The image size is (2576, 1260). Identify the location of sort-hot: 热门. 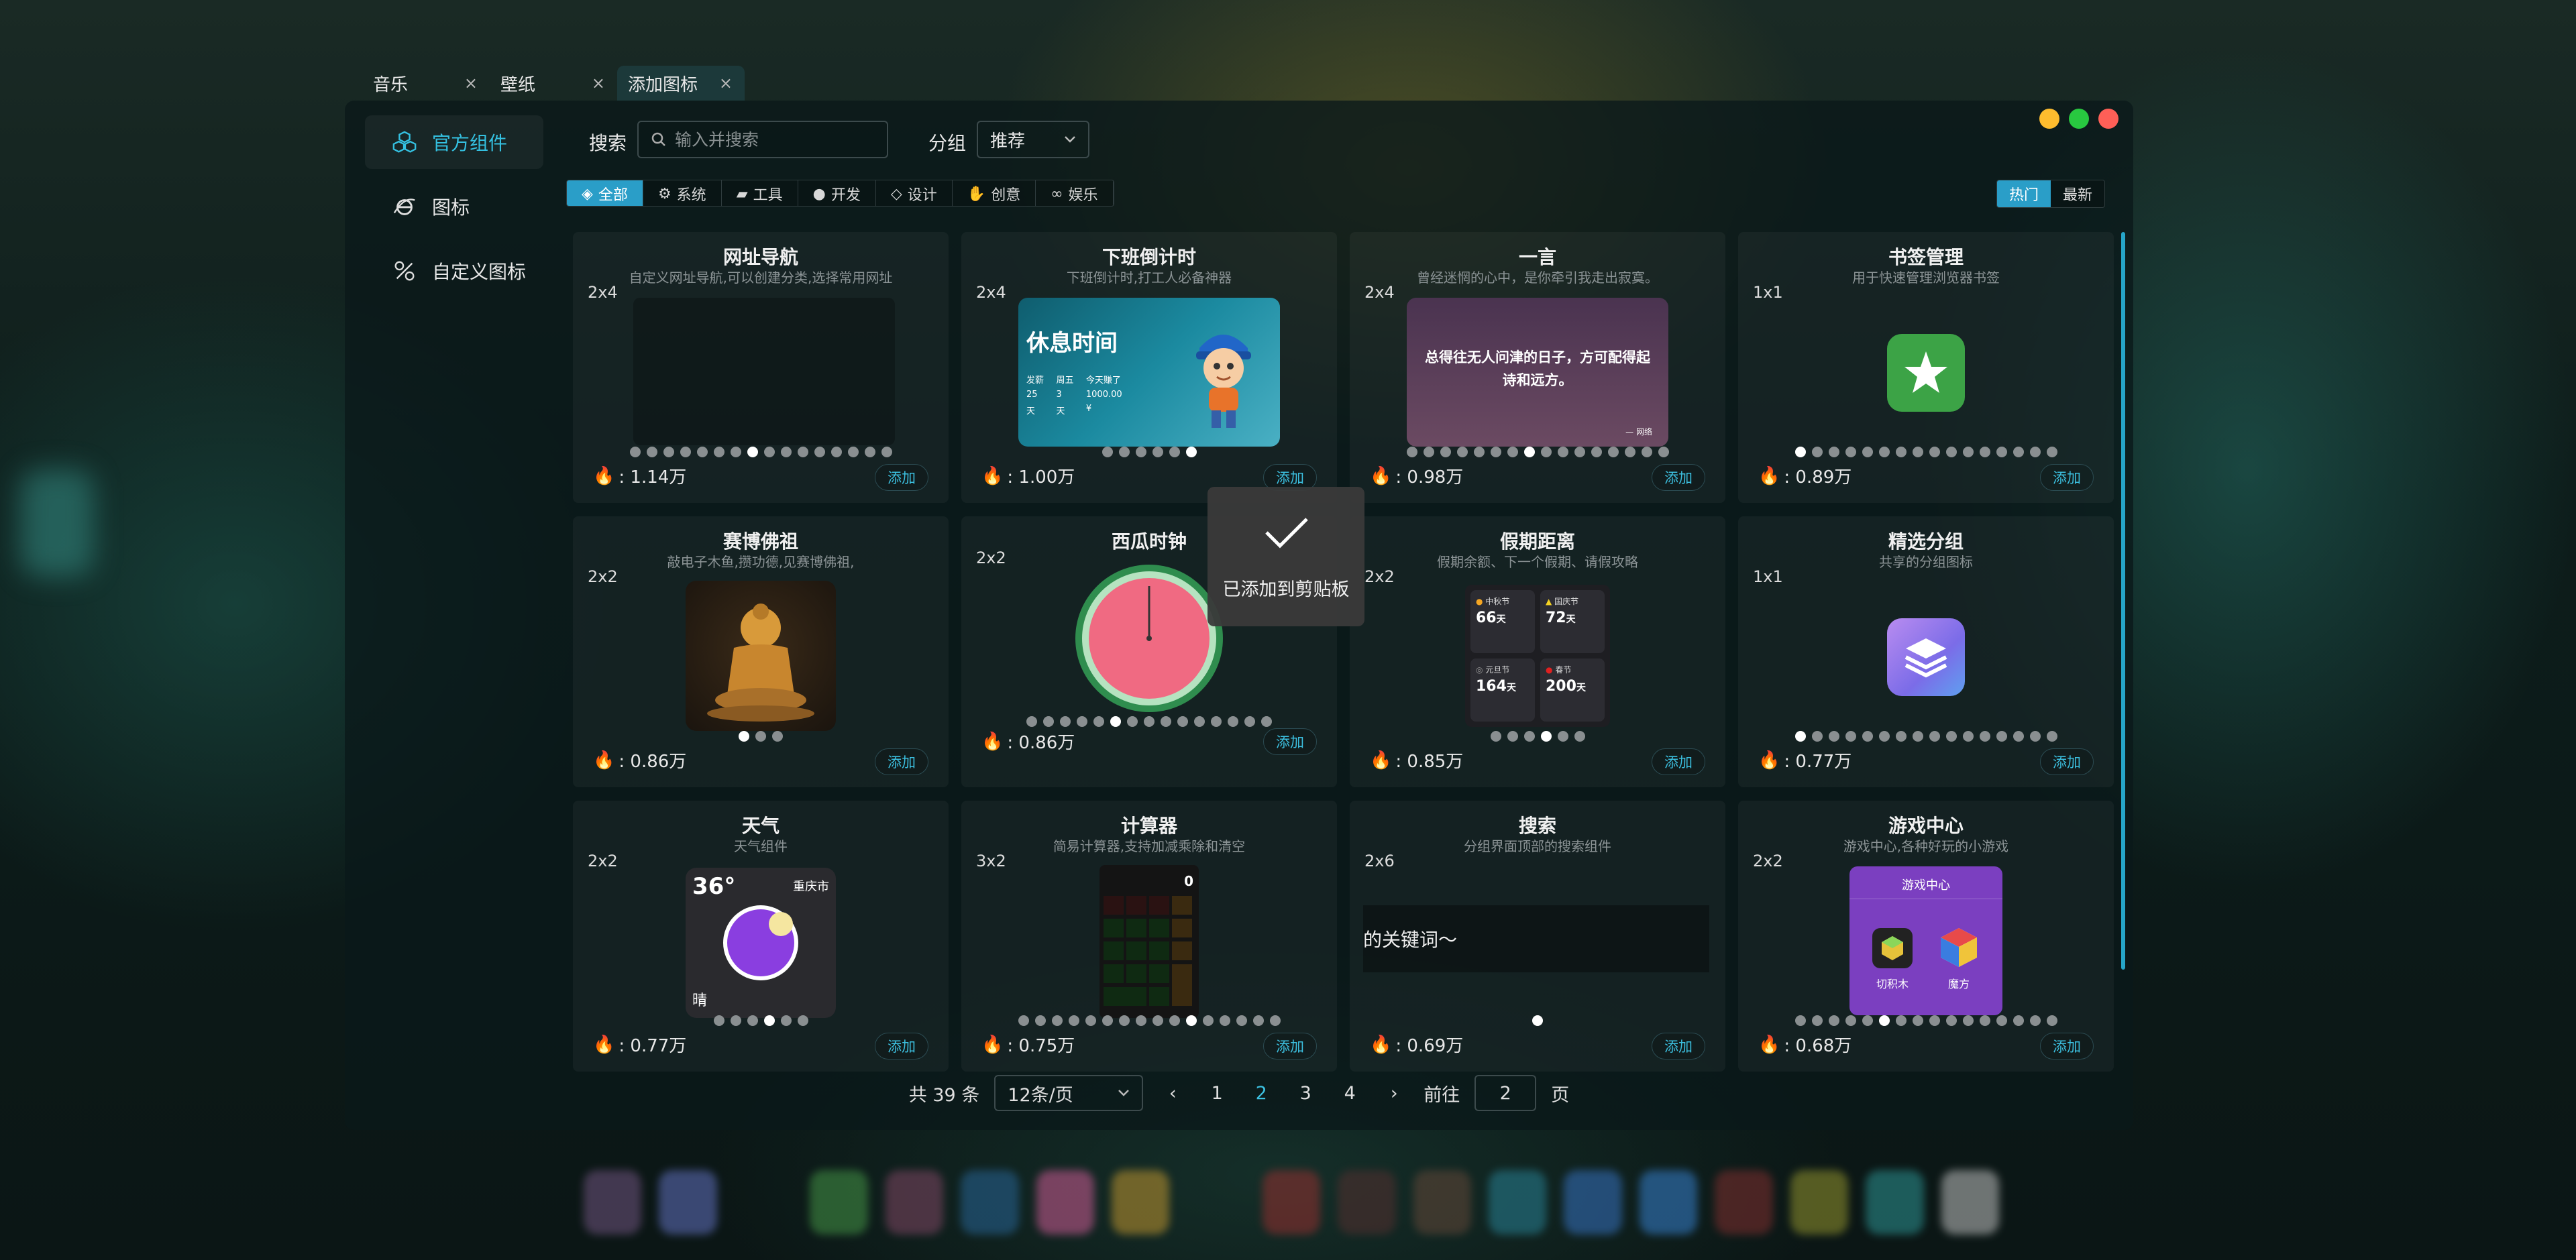
(2023, 194).